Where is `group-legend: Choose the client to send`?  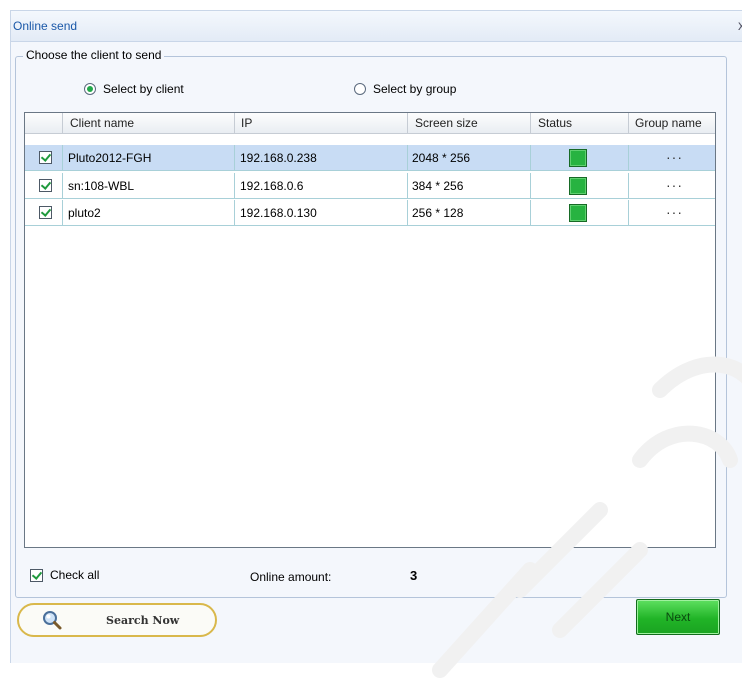 group-legend: Choose the client to send is located at coordinates (94, 55).